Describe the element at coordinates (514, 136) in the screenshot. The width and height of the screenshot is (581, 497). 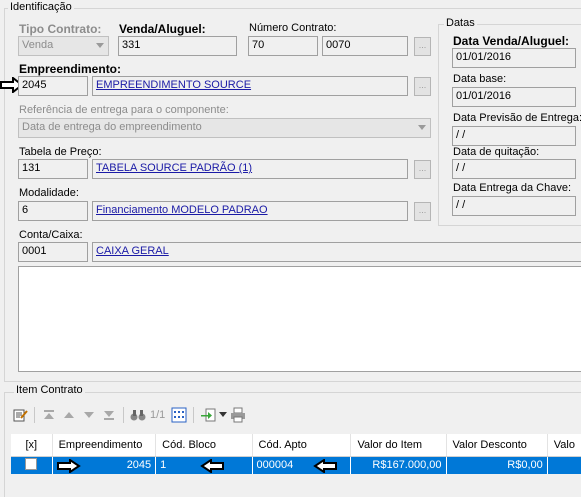
I see `data-previsao-entrega-field: / /` at that location.